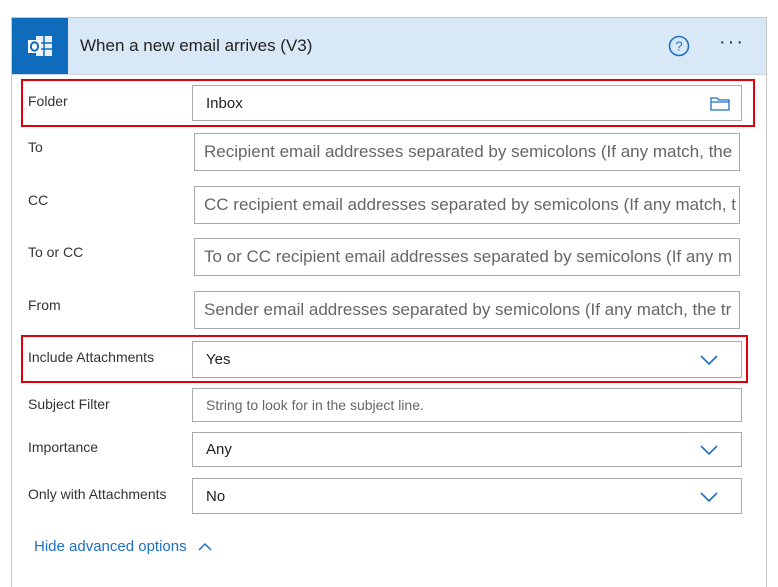 This screenshot has width=778, height=587. I want to click on include-attachments-dropdown: Yes, so click(467, 359).